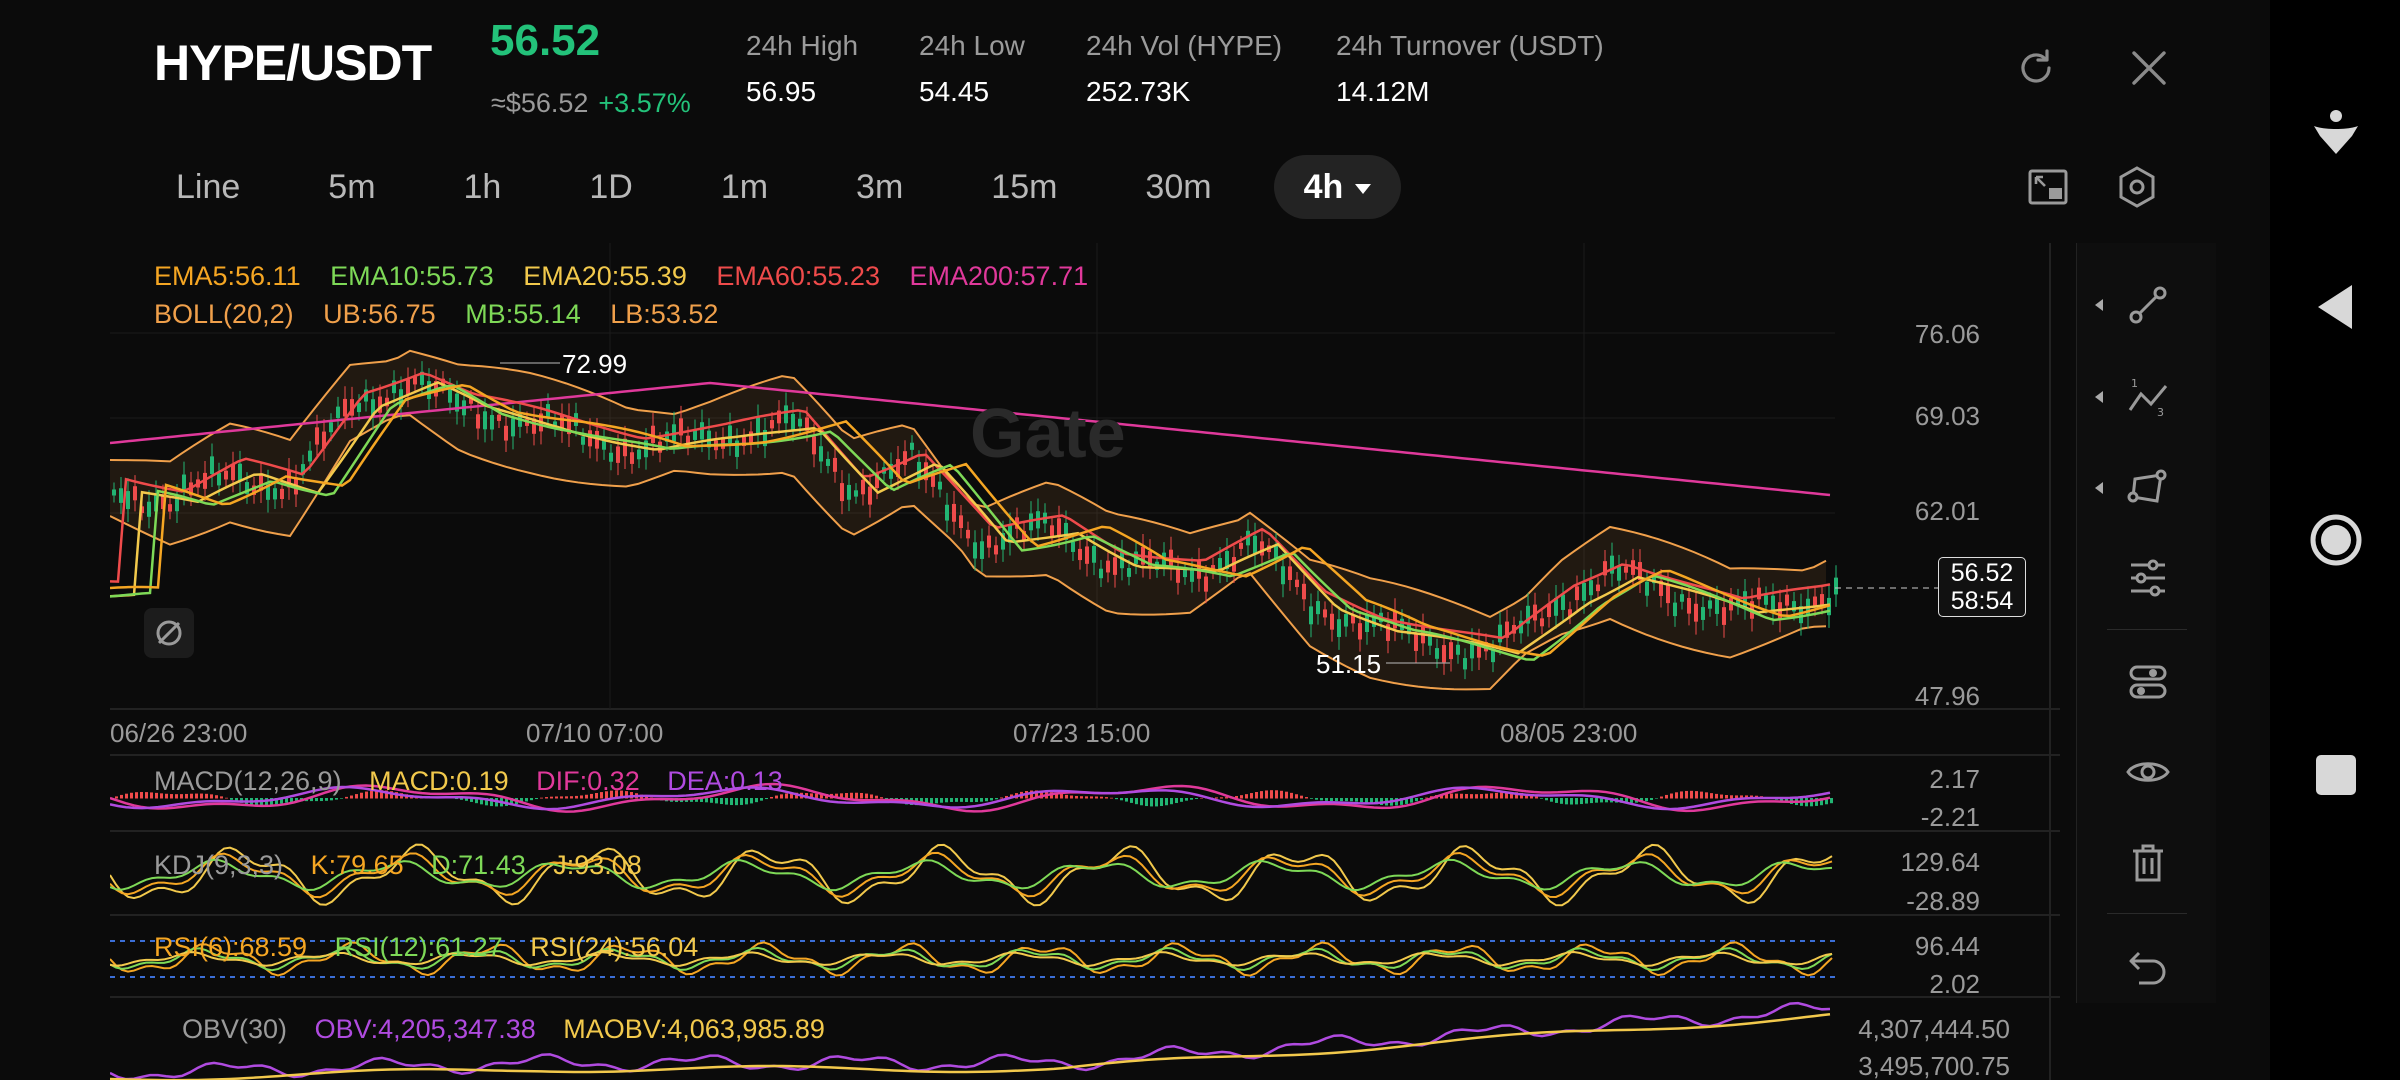 This screenshot has height=1080, width=2400. Describe the element at coordinates (379, 314) in the screenshot. I see `boll-ub: UB:56.75` at that location.